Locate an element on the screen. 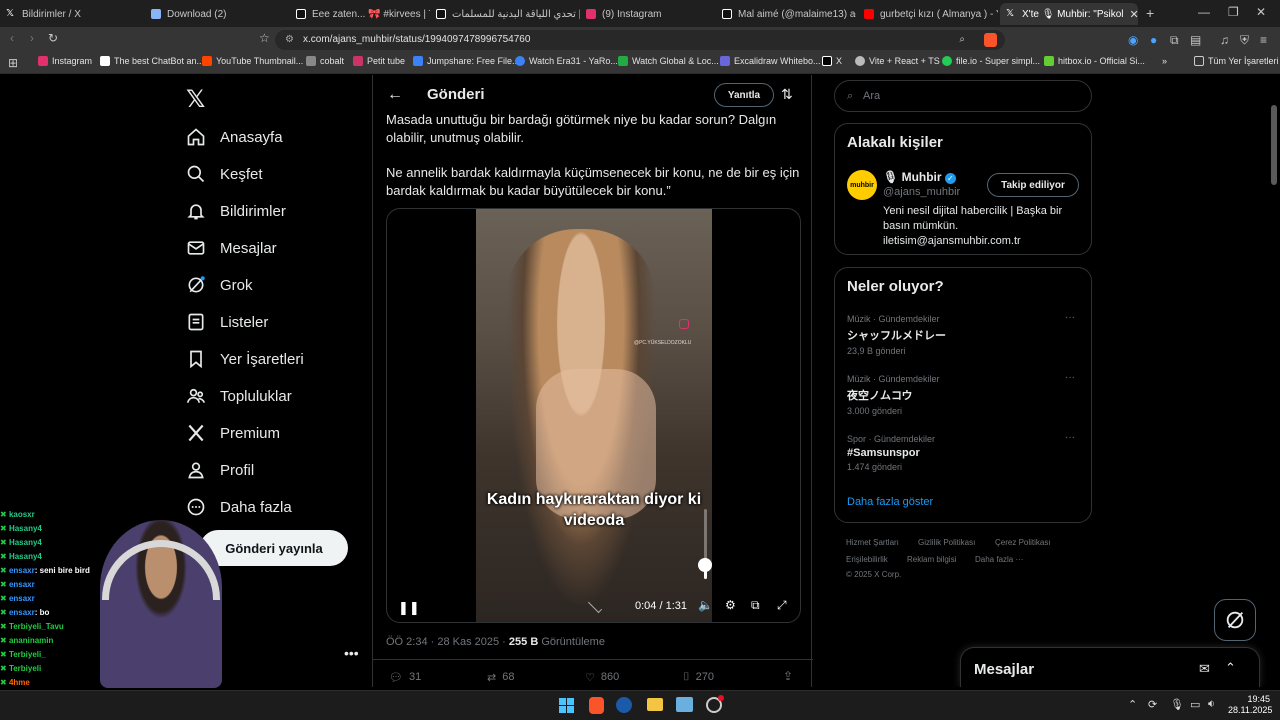  sidebar-icon: ▤ is located at coordinates (1195, 40).